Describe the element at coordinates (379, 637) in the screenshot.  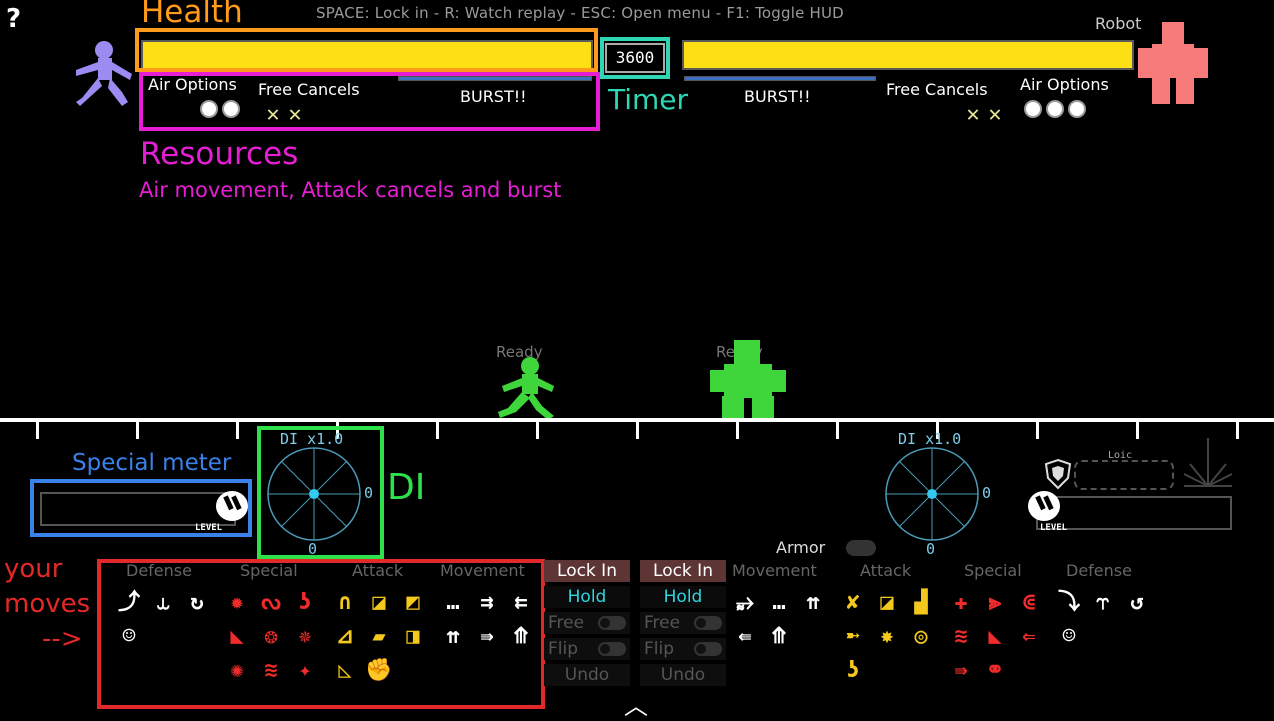
I see `slash-icon: ▰` at that location.